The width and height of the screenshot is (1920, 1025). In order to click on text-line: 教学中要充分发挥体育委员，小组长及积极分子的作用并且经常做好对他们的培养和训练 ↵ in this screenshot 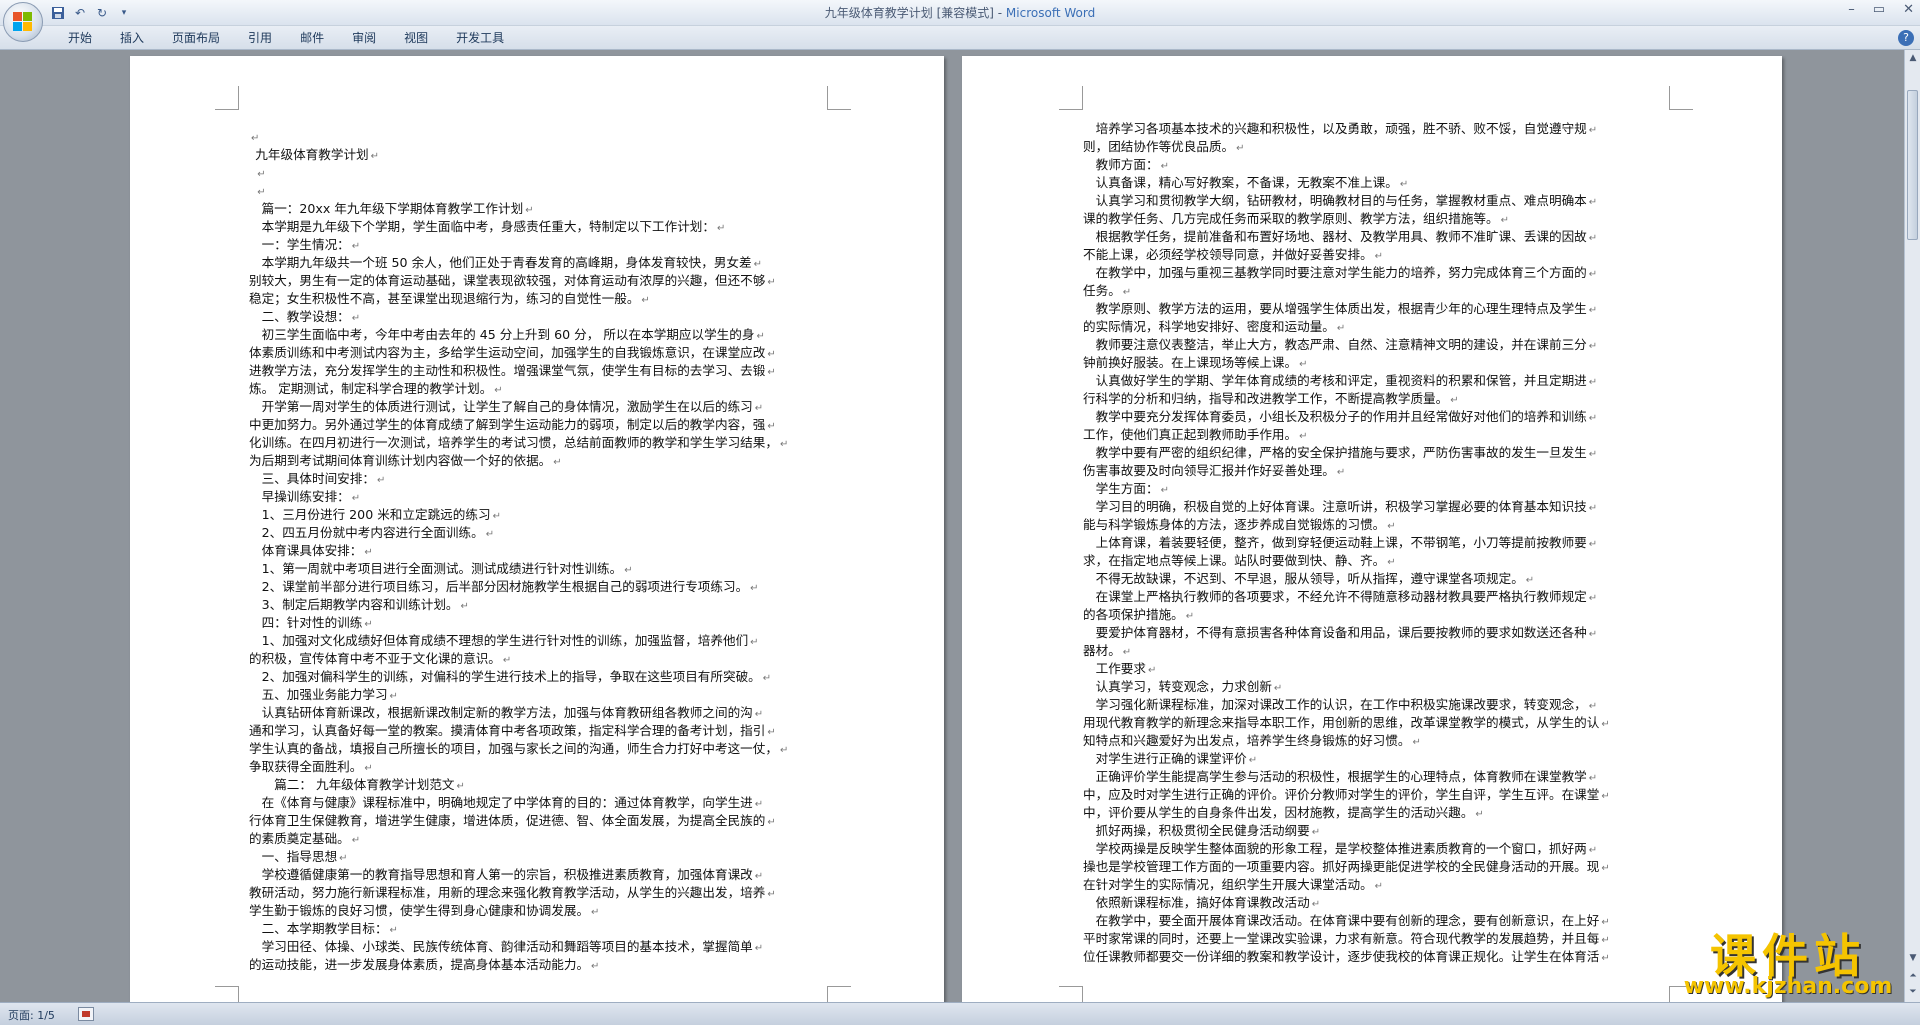, I will do `click(1376, 417)`.